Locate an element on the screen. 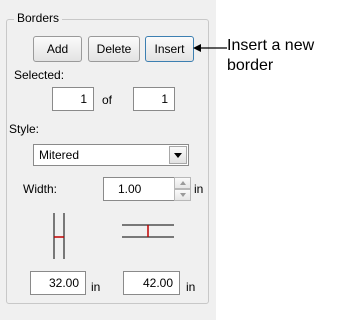 Image resolution: width=343 pixels, height=320 pixels. callout-line-1: Insert a new is located at coordinates (271, 45).